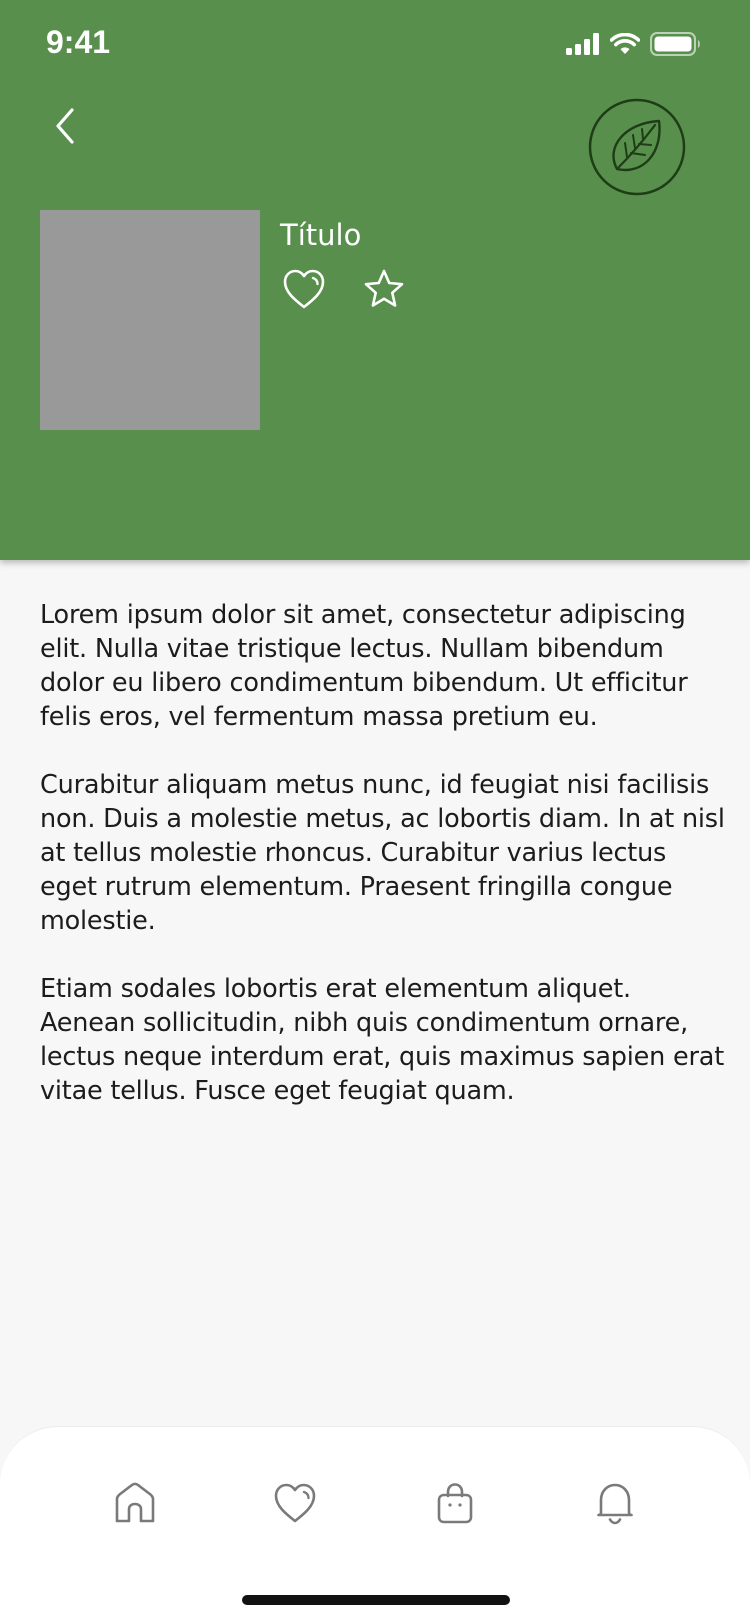 This screenshot has height=1624, width=750. What do you see at coordinates (376, 1600) in the screenshot?
I see `home-indicator` at bounding box center [376, 1600].